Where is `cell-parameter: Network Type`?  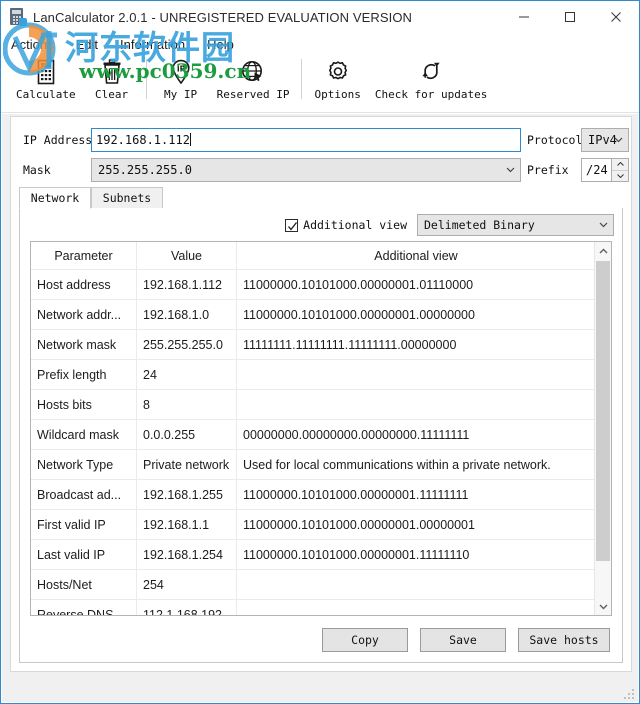 cell-parameter: Network Type is located at coordinates (84, 464).